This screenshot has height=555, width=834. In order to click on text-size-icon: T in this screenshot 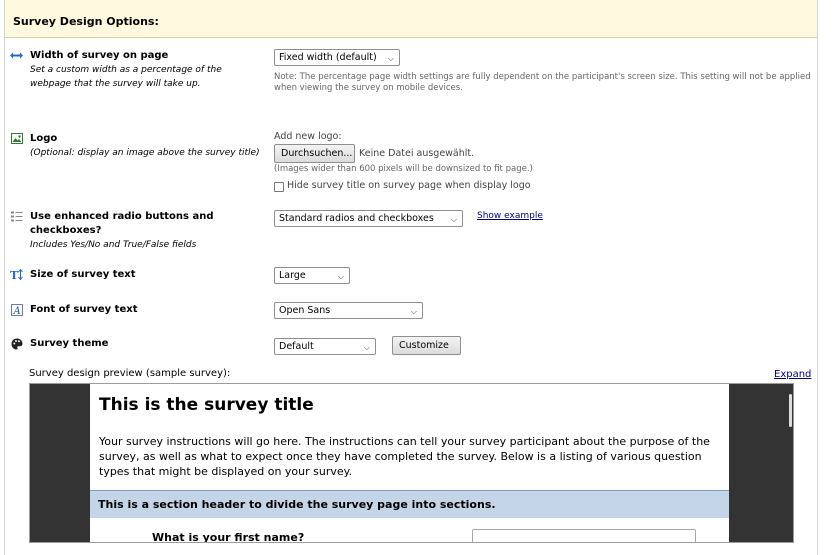, I will do `click(16, 274)`.